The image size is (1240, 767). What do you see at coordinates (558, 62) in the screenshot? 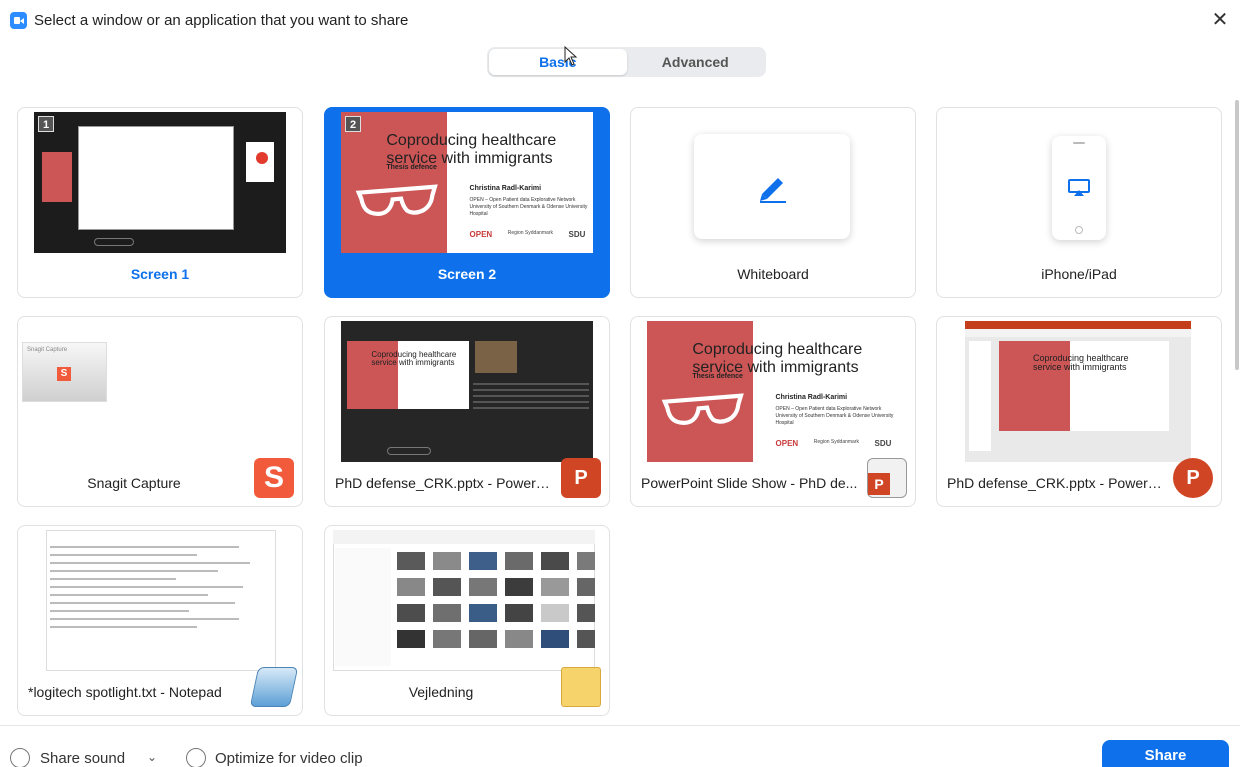
I see `tab-basic: Basic` at bounding box center [558, 62].